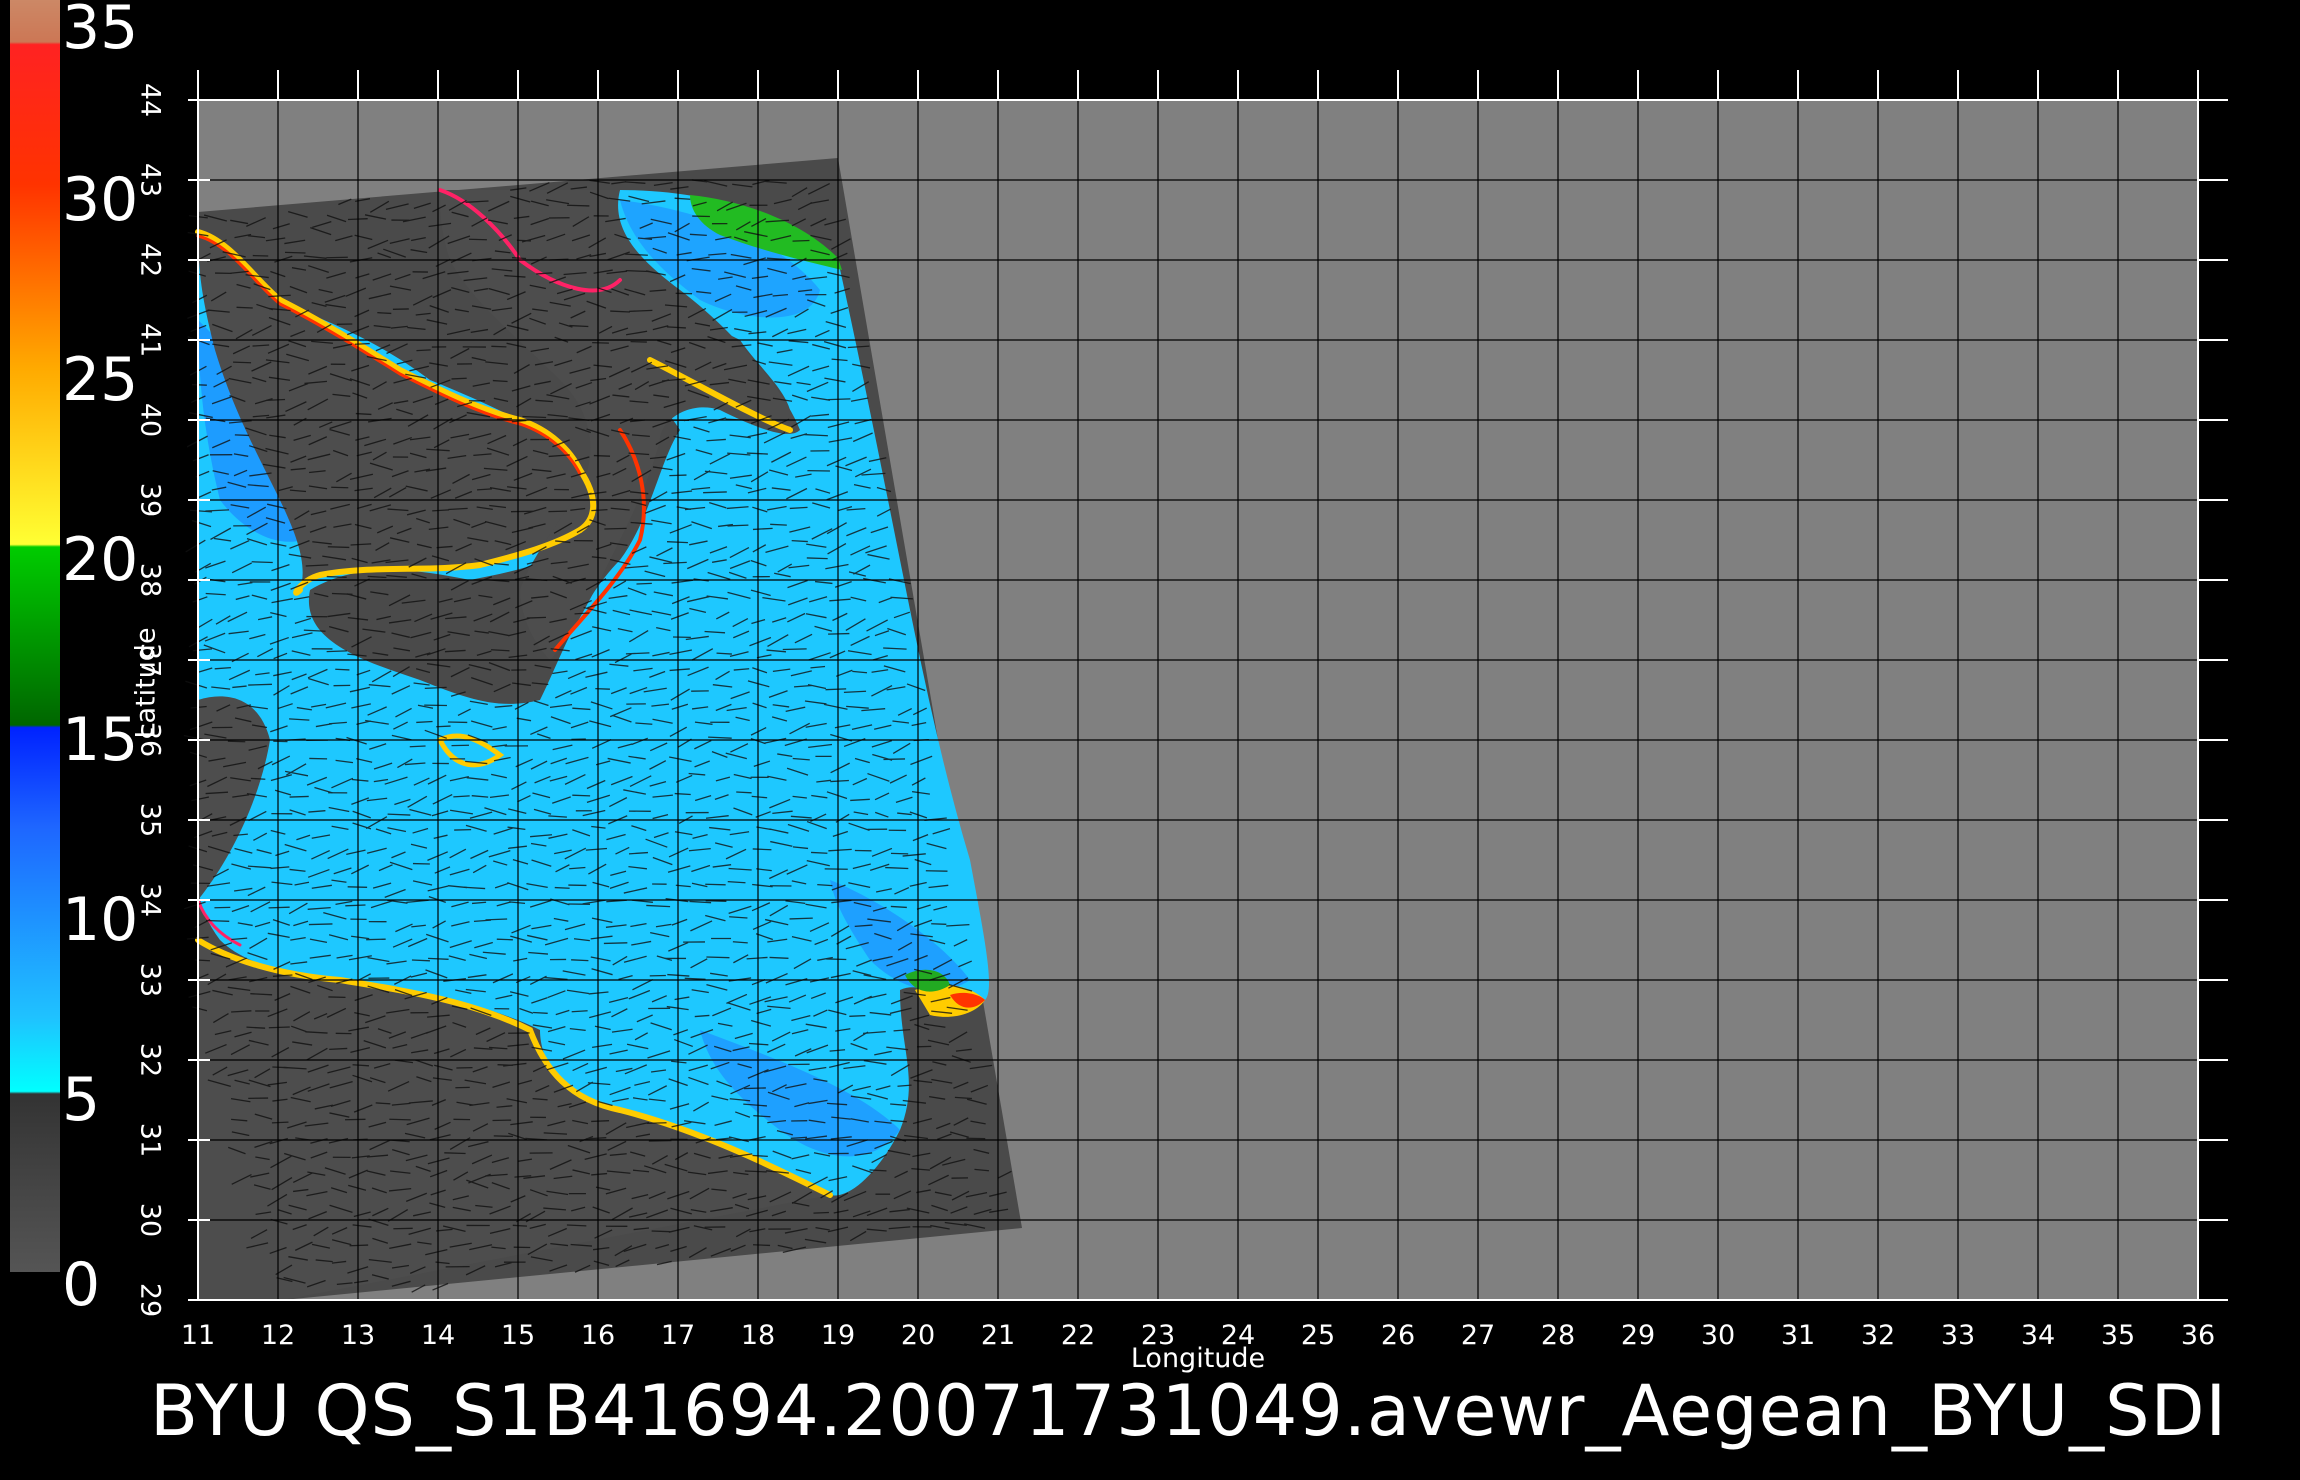 This screenshot has height=1480, width=2300. What do you see at coordinates (1718, 1335) in the screenshot?
I see `lon-tick-label: 30` at bounding box center [1718, 1335].